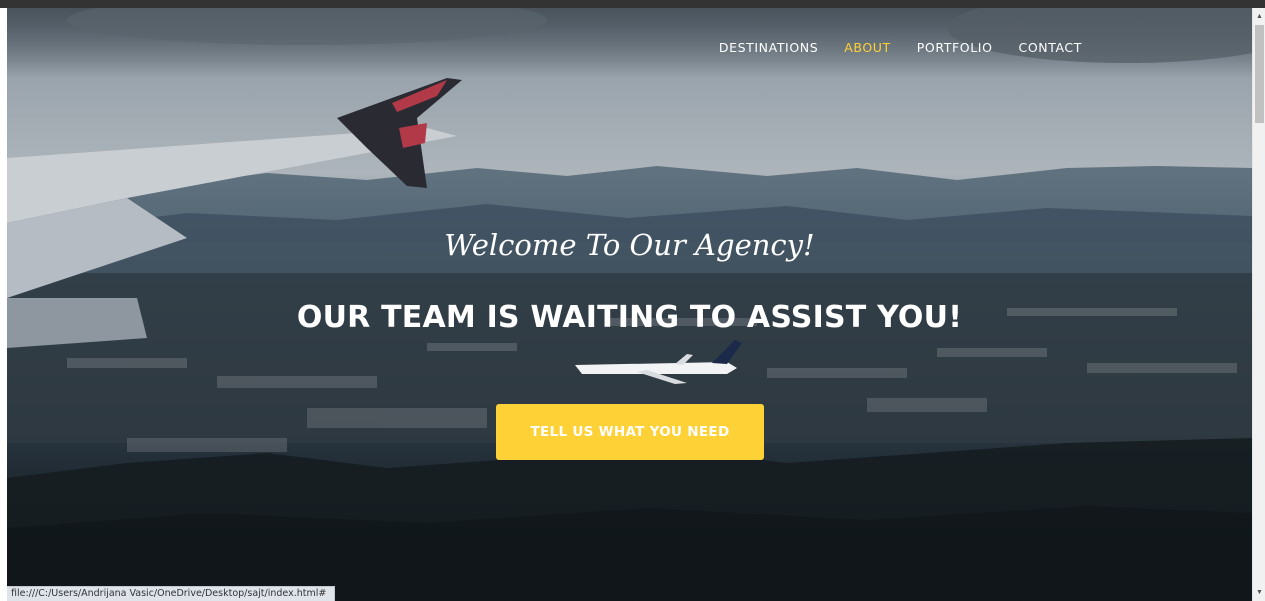  I want to click on vertical-scrollbar: ▲ ▼, so click(1258, 304).